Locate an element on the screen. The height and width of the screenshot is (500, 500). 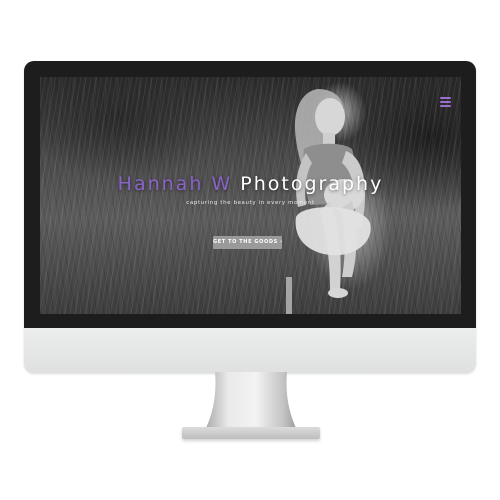
hamburger-menu-icon is located at coordinates (445, 102).